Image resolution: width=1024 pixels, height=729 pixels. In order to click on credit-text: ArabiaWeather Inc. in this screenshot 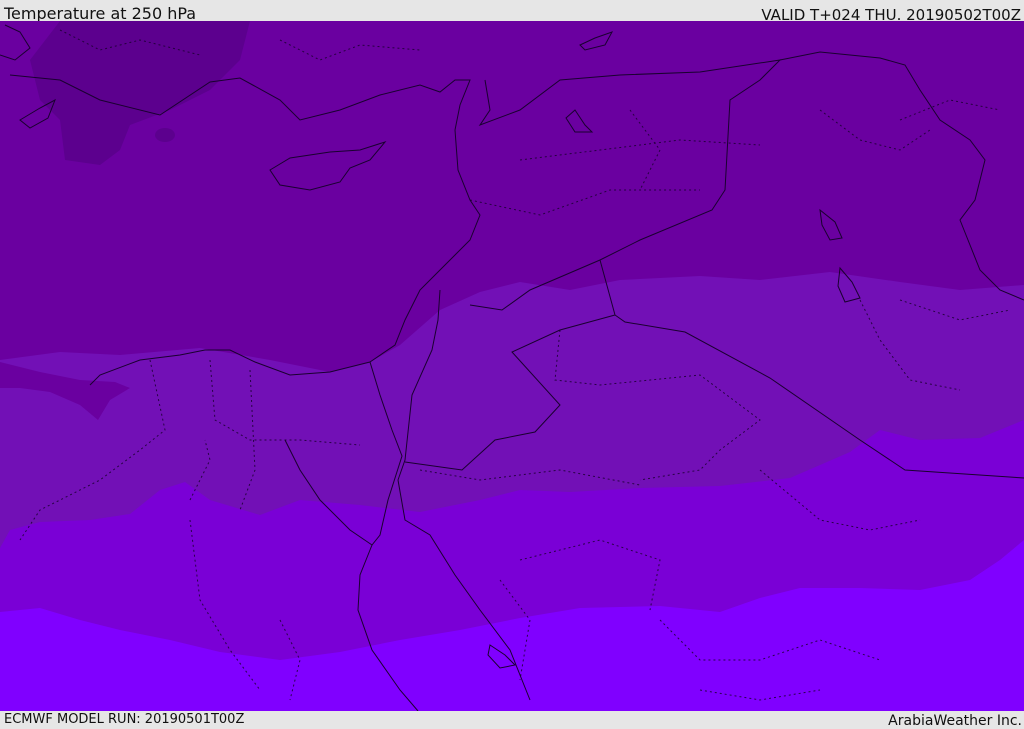, I will do `click(955, 721)`.